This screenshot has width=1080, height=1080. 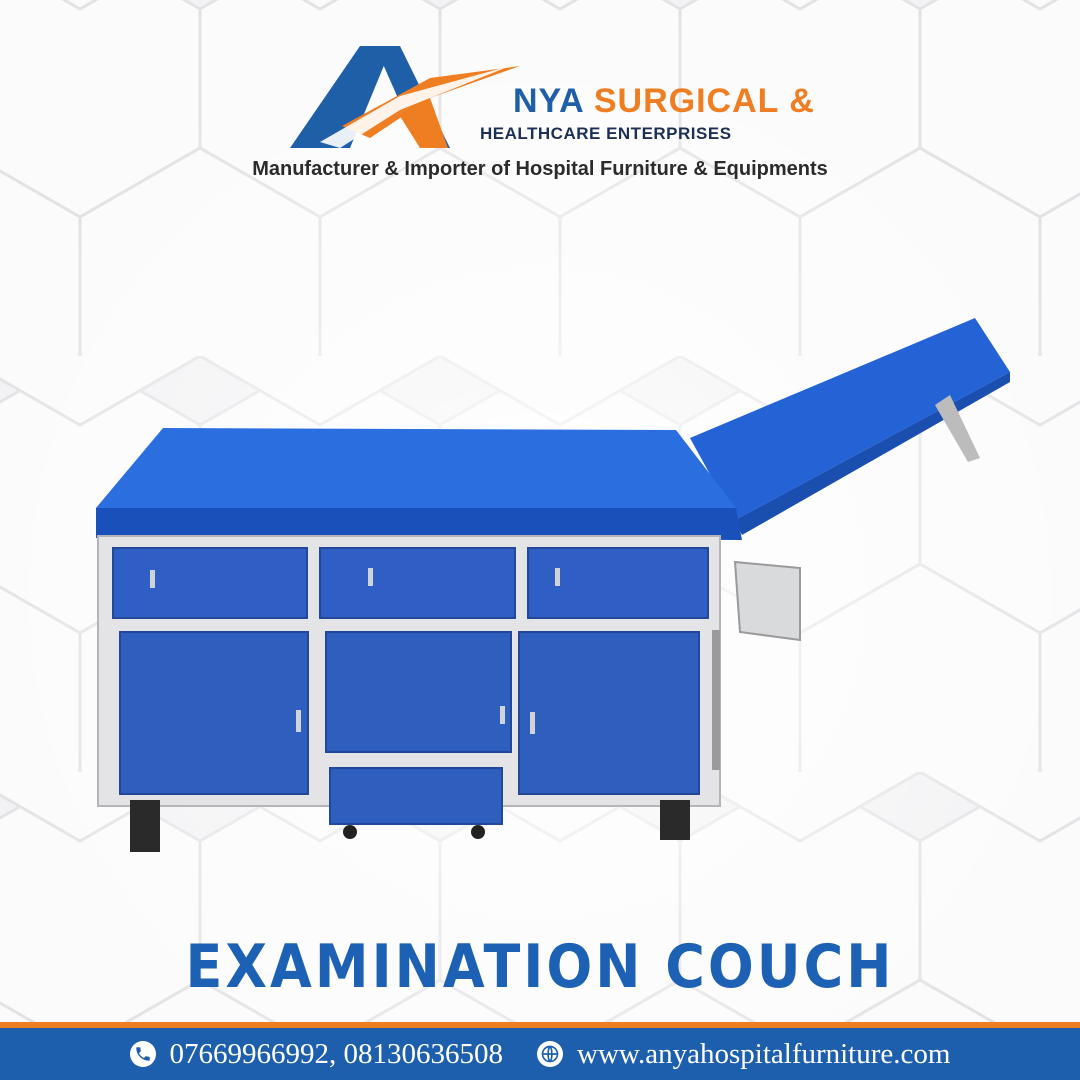 What do you see at coordinates (606, 133) in the screenshot?
I see `brand-subtitle: HEALTHCARE ENTERPRISES` at bounding box center [606, 133].